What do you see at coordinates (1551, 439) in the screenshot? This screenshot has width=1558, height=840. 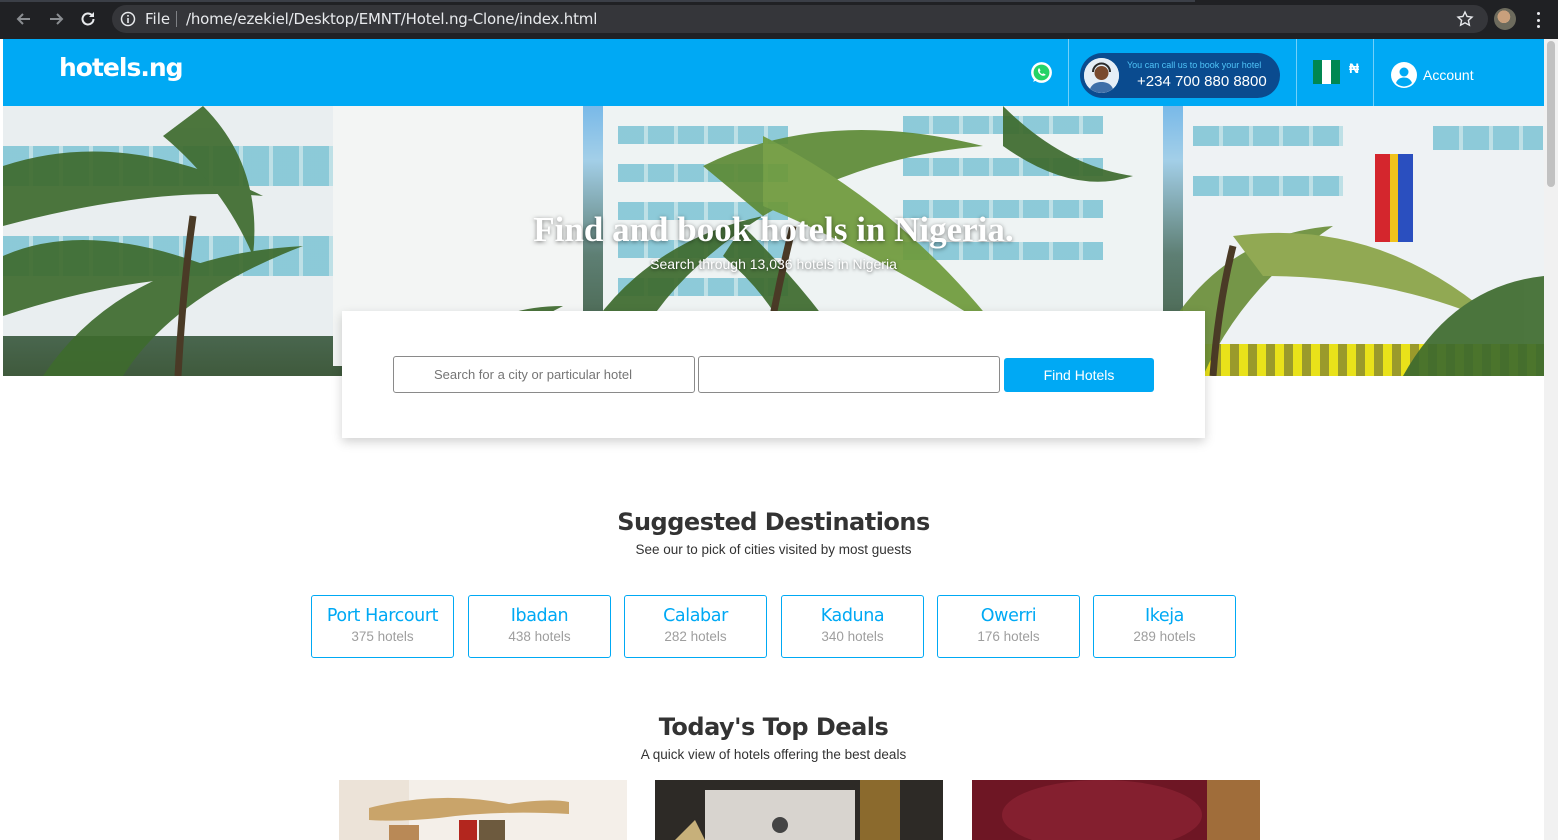 I see `page-scrollbar` at bounding box center [1551, 439].